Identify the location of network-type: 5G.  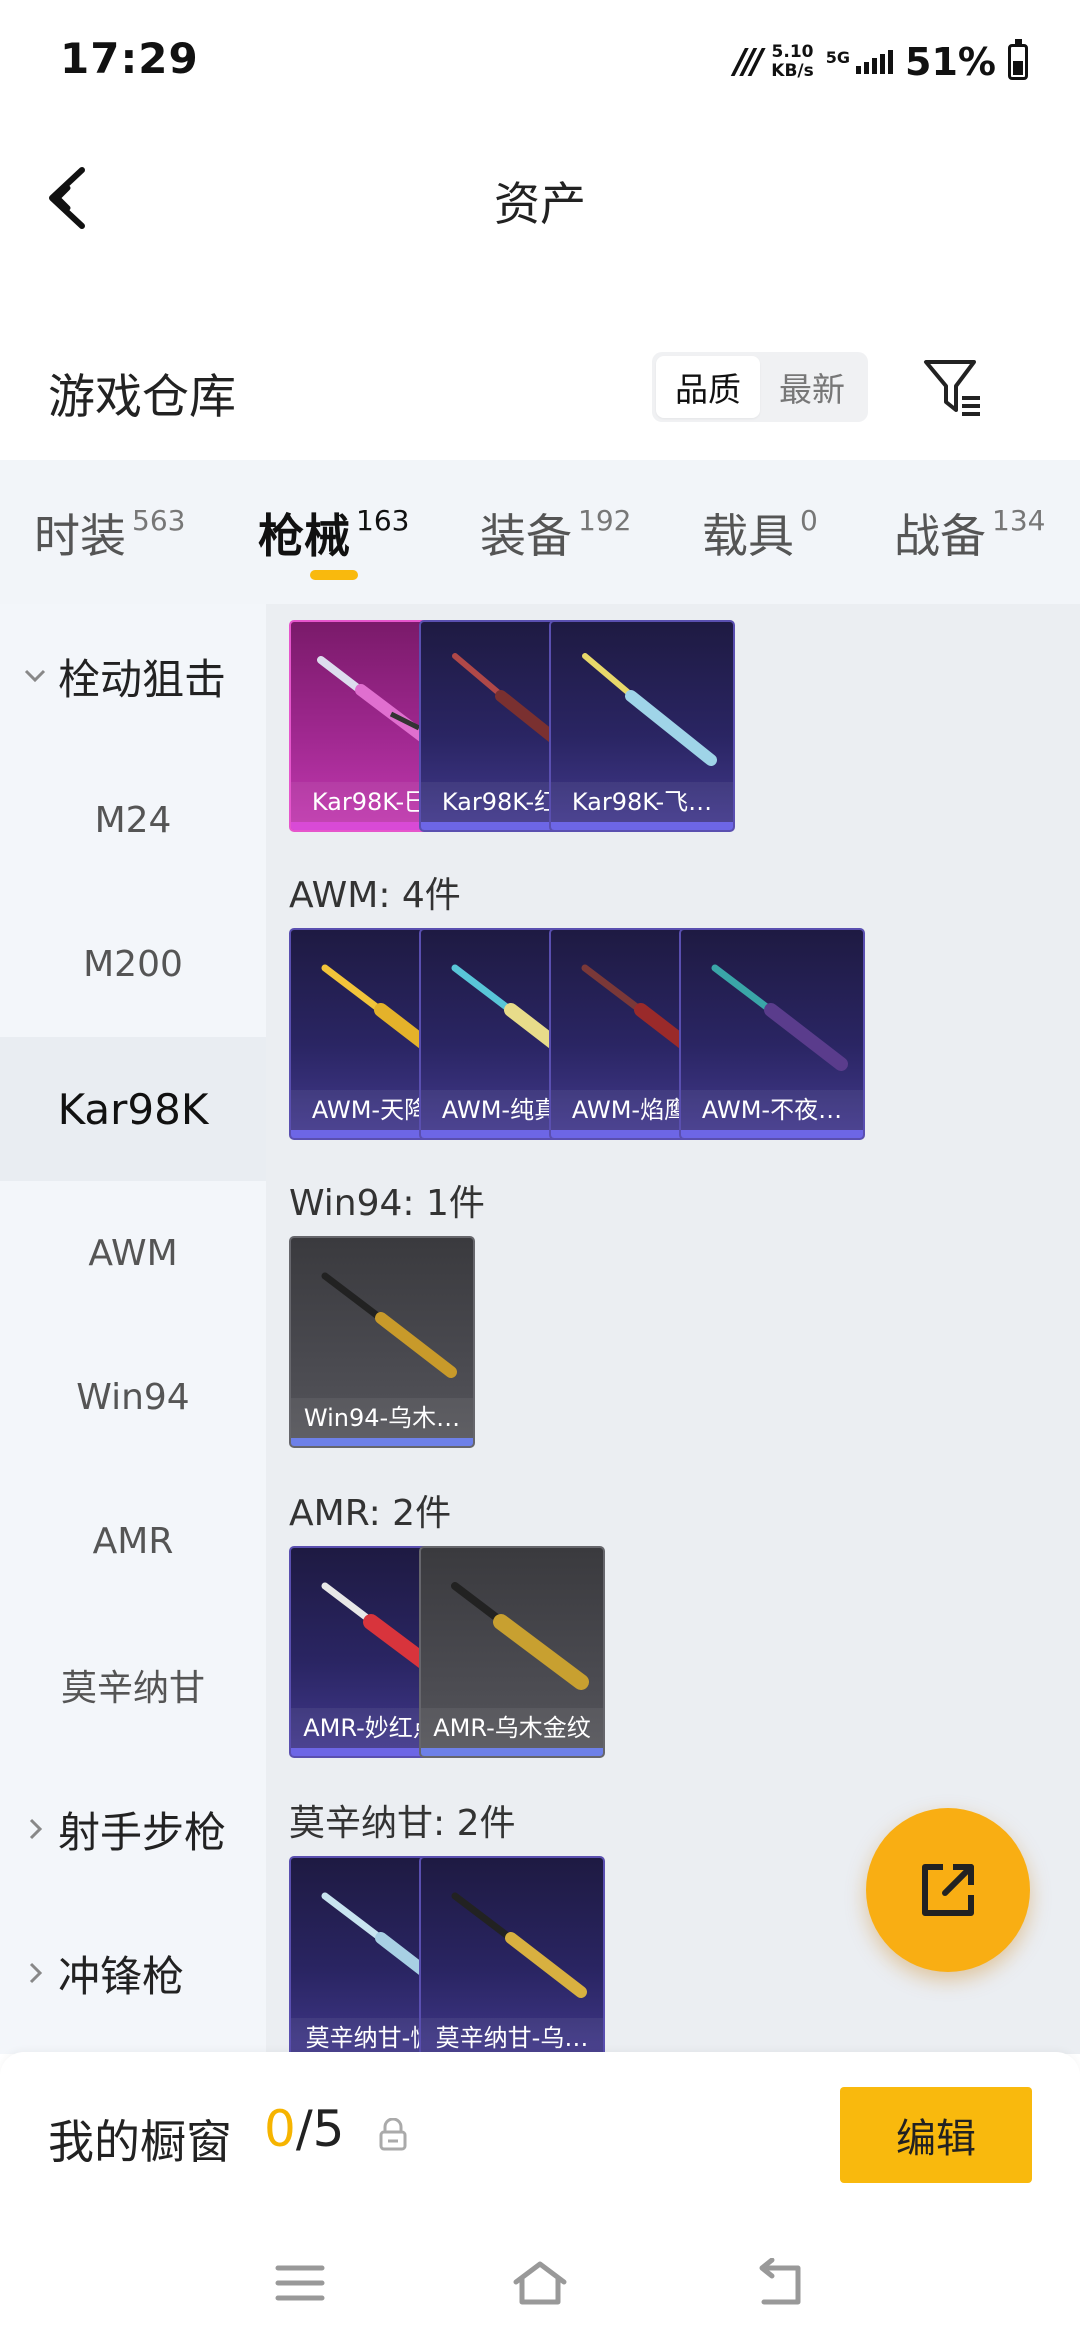
(838, 57).